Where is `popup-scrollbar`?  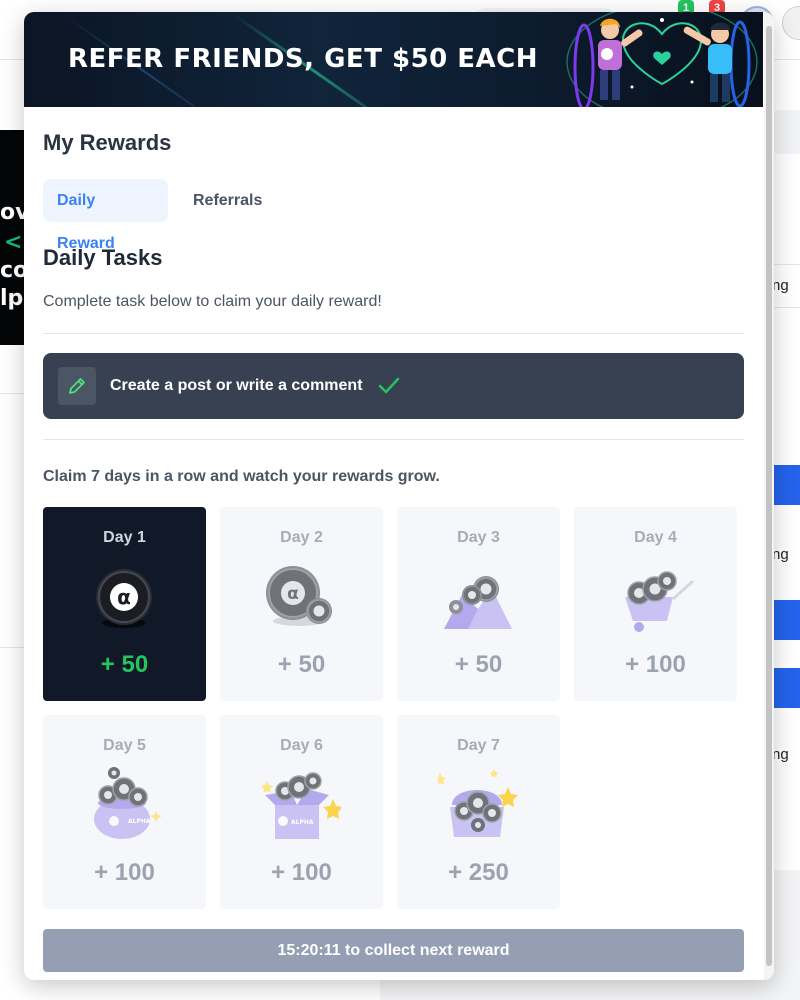 popup-scrollbar is located at coordinates (769, 496).